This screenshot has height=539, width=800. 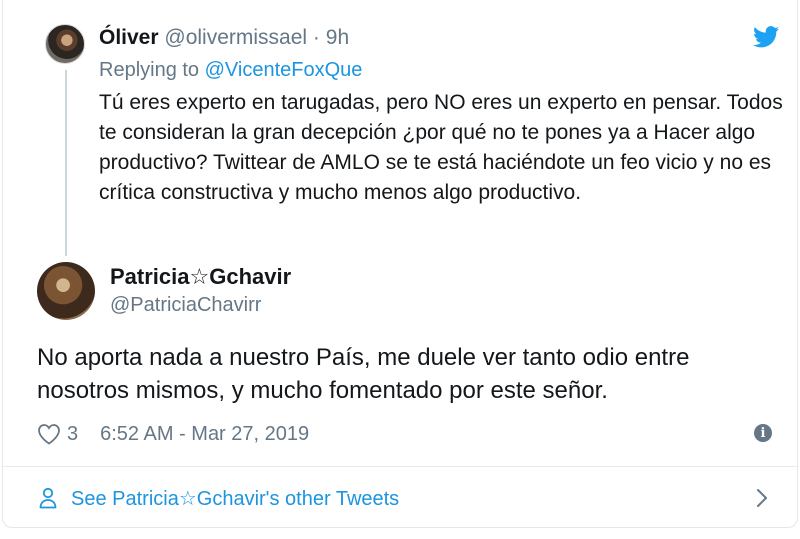 What do you see at coordinates (66, 291) in the screenshot?
I see `author-avatar` at bounding box center [66, 291].